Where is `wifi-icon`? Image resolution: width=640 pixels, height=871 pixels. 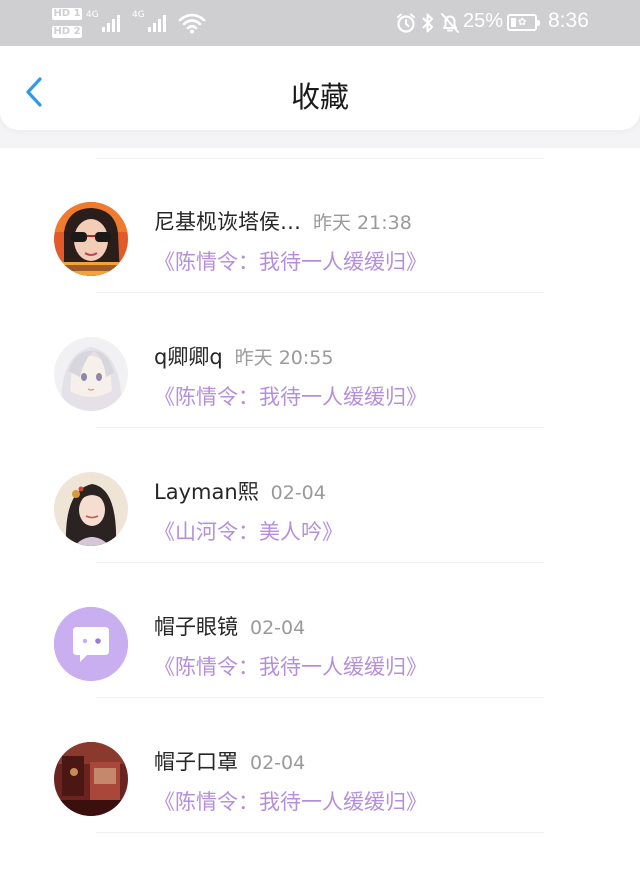 wifi-icon is located at coordinates (192, 23).